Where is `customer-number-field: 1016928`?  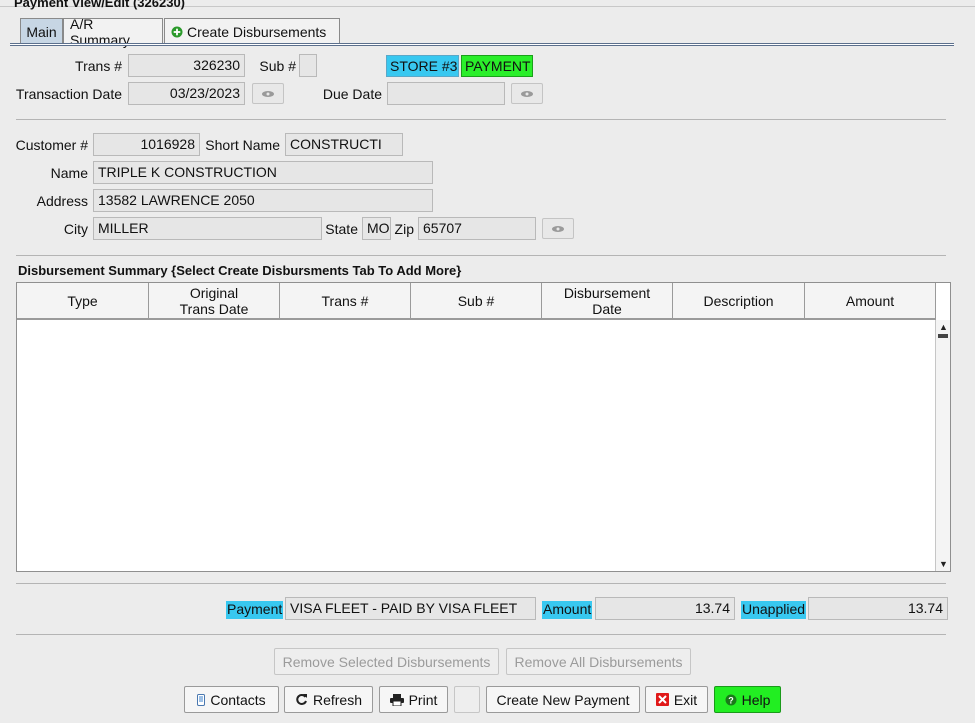 customer-number-field: 1016928 is located at coordinates (146, 144).